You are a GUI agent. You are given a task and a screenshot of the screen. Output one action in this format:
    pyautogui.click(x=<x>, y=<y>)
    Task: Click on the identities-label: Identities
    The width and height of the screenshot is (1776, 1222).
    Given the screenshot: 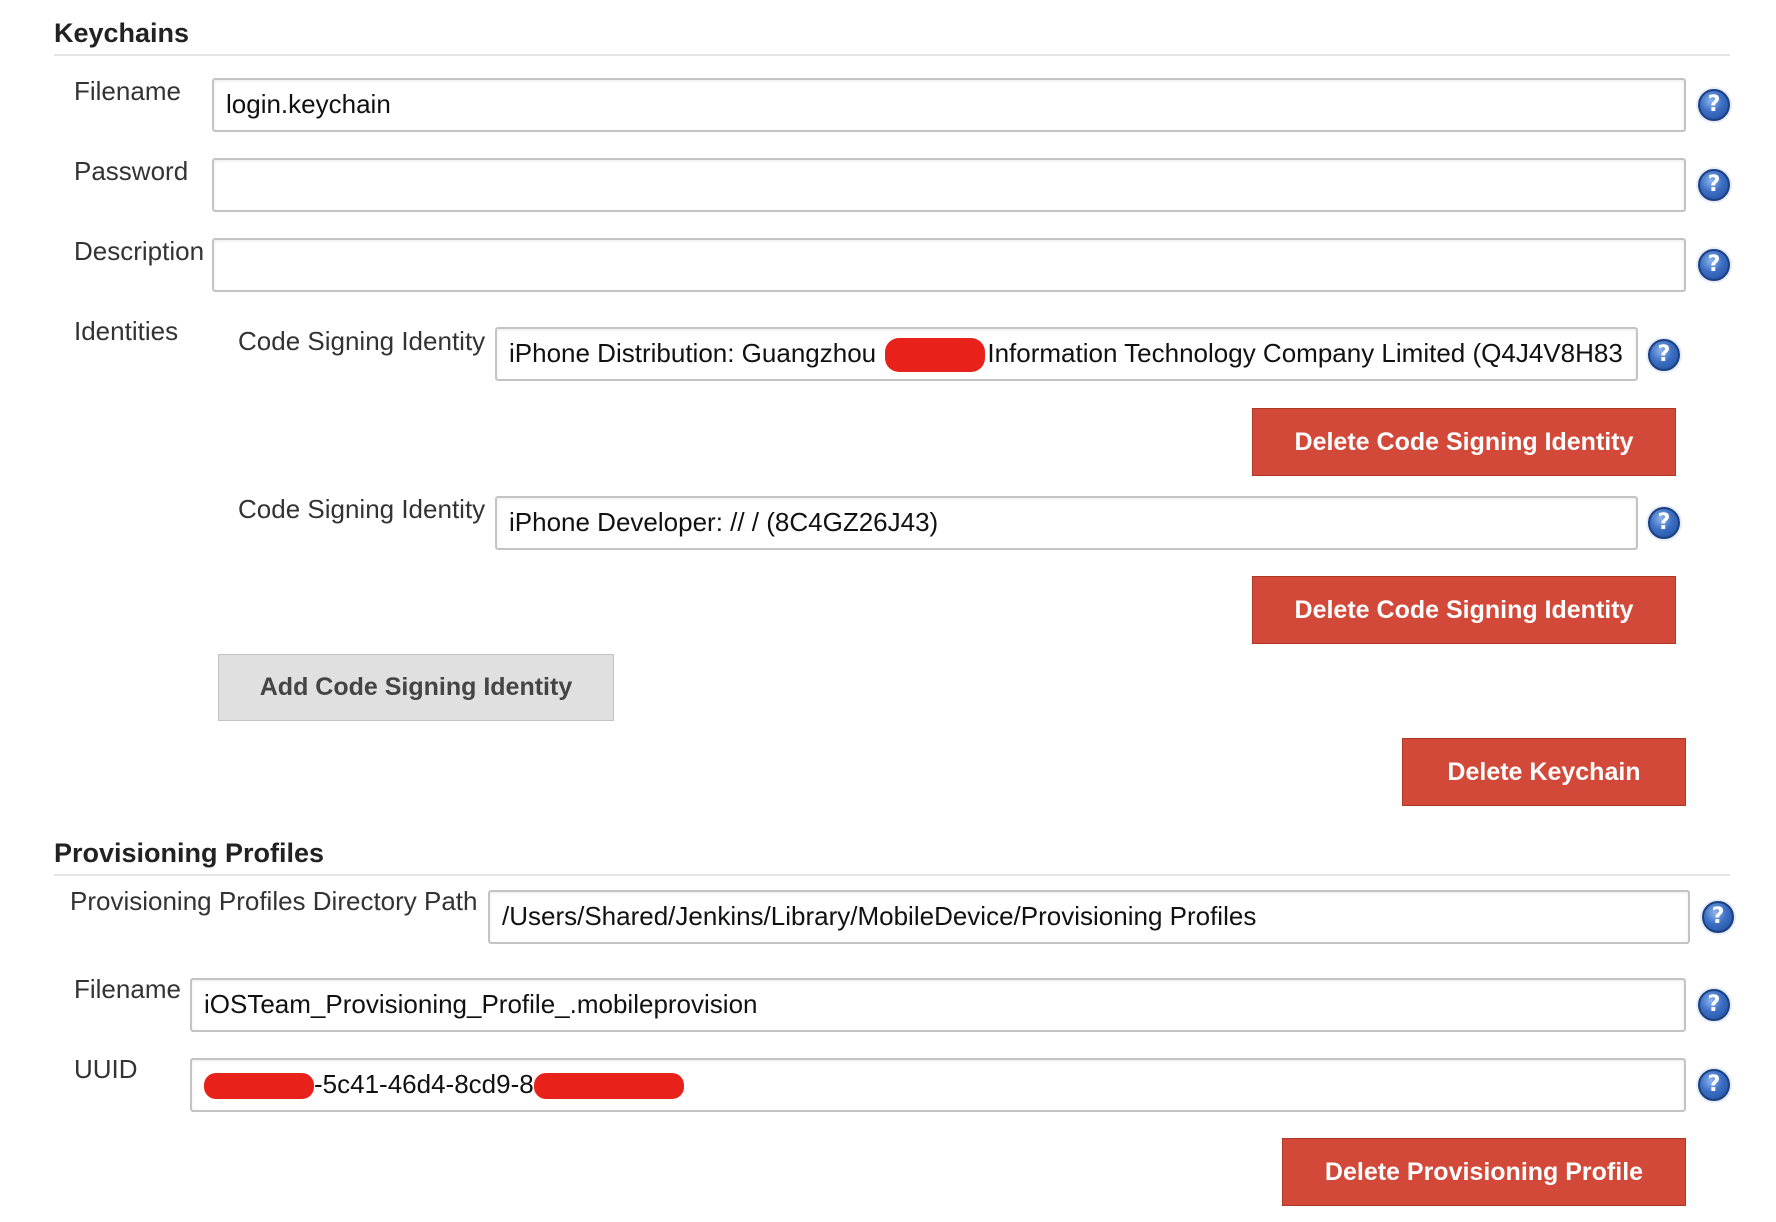 What is the action you would take?
    pyautogui.click(x=126, y=331)
    